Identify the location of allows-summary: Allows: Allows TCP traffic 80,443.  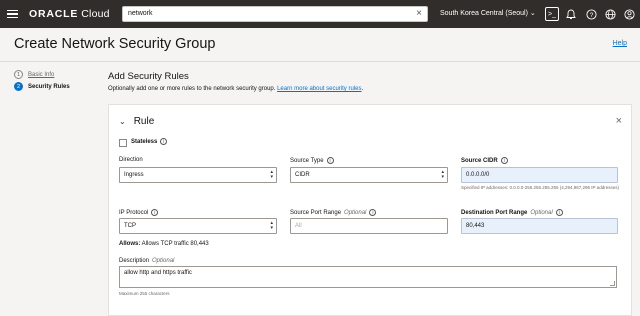
(164, 244).